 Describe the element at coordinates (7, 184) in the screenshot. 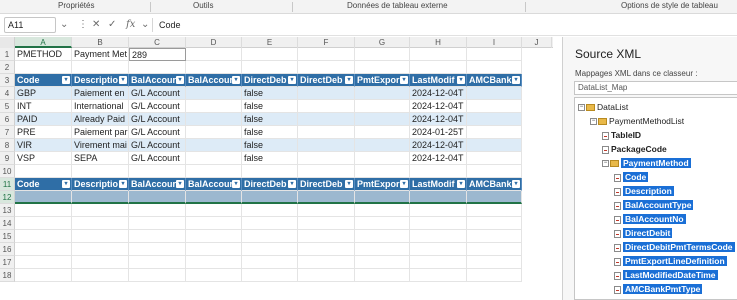

I see `row-header: 11` at that location.